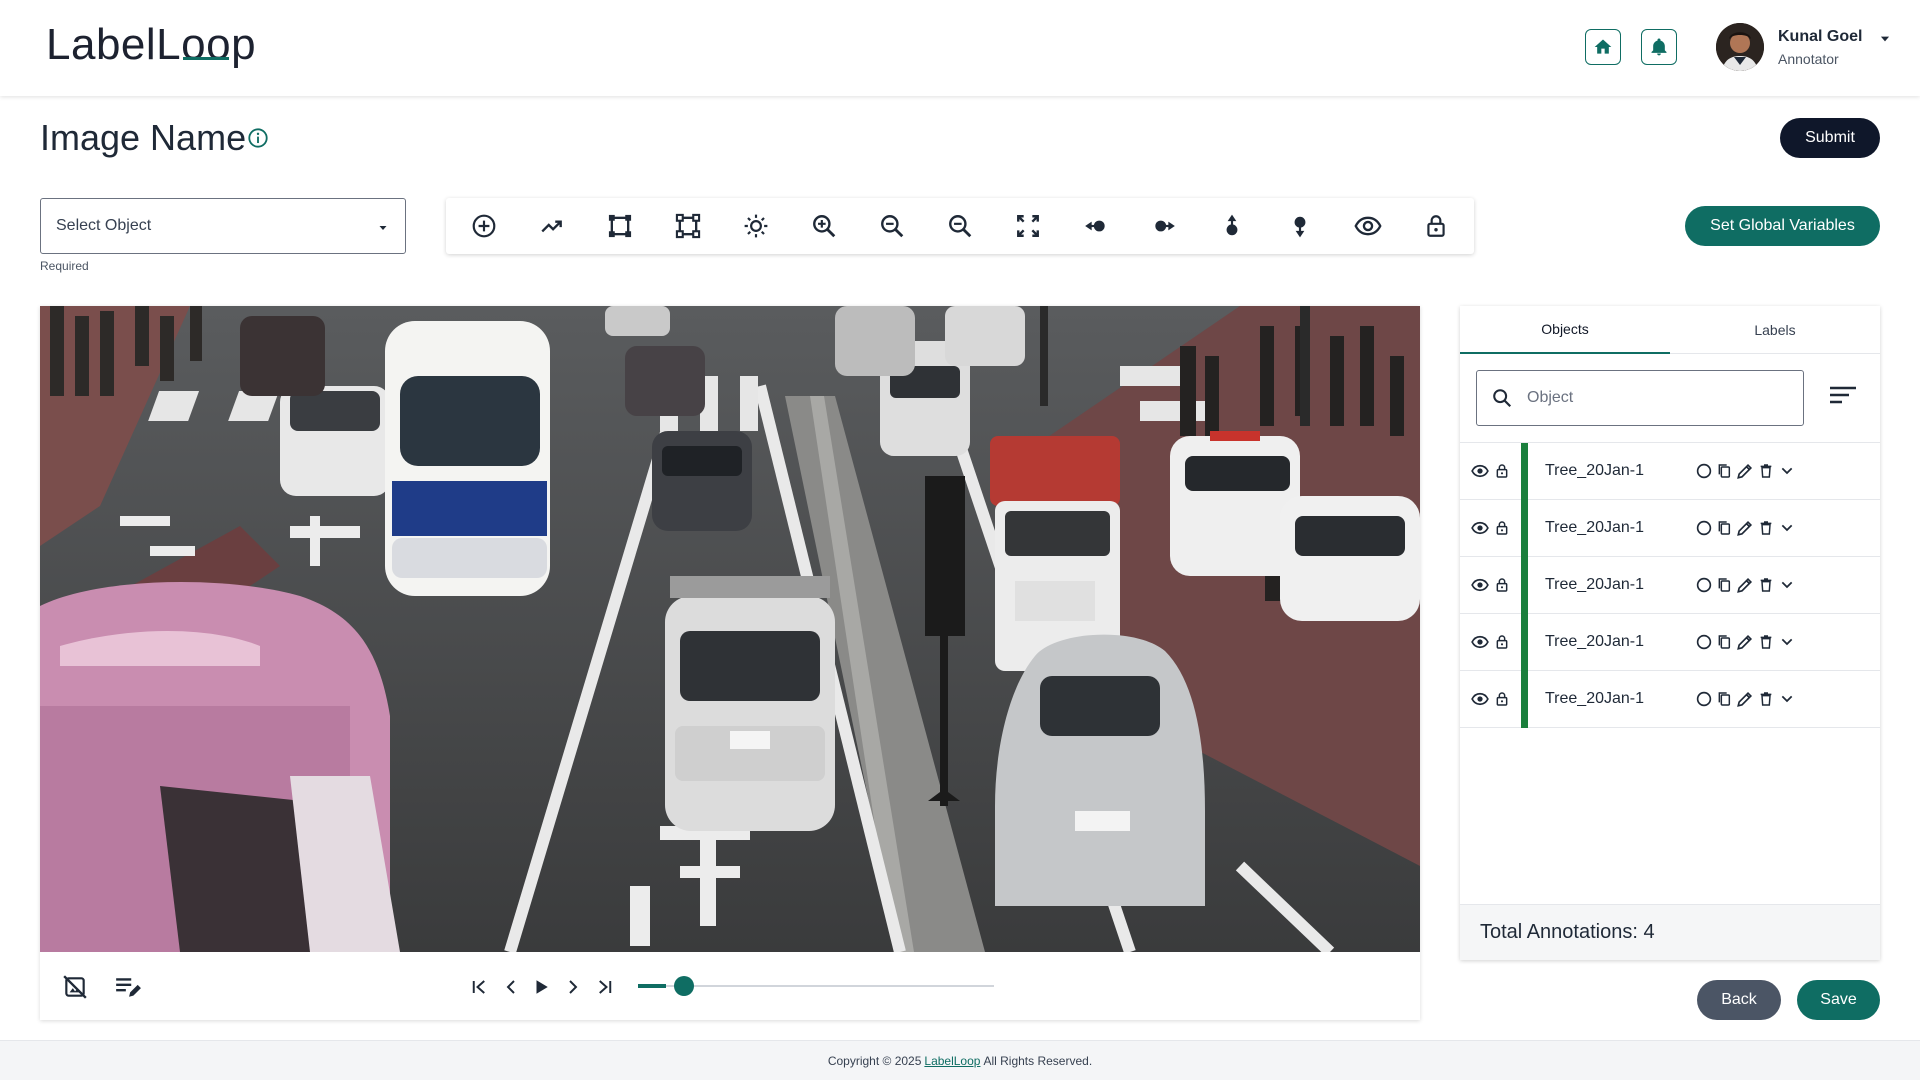  I want to click on first-frame-icon, so click(479, 987).